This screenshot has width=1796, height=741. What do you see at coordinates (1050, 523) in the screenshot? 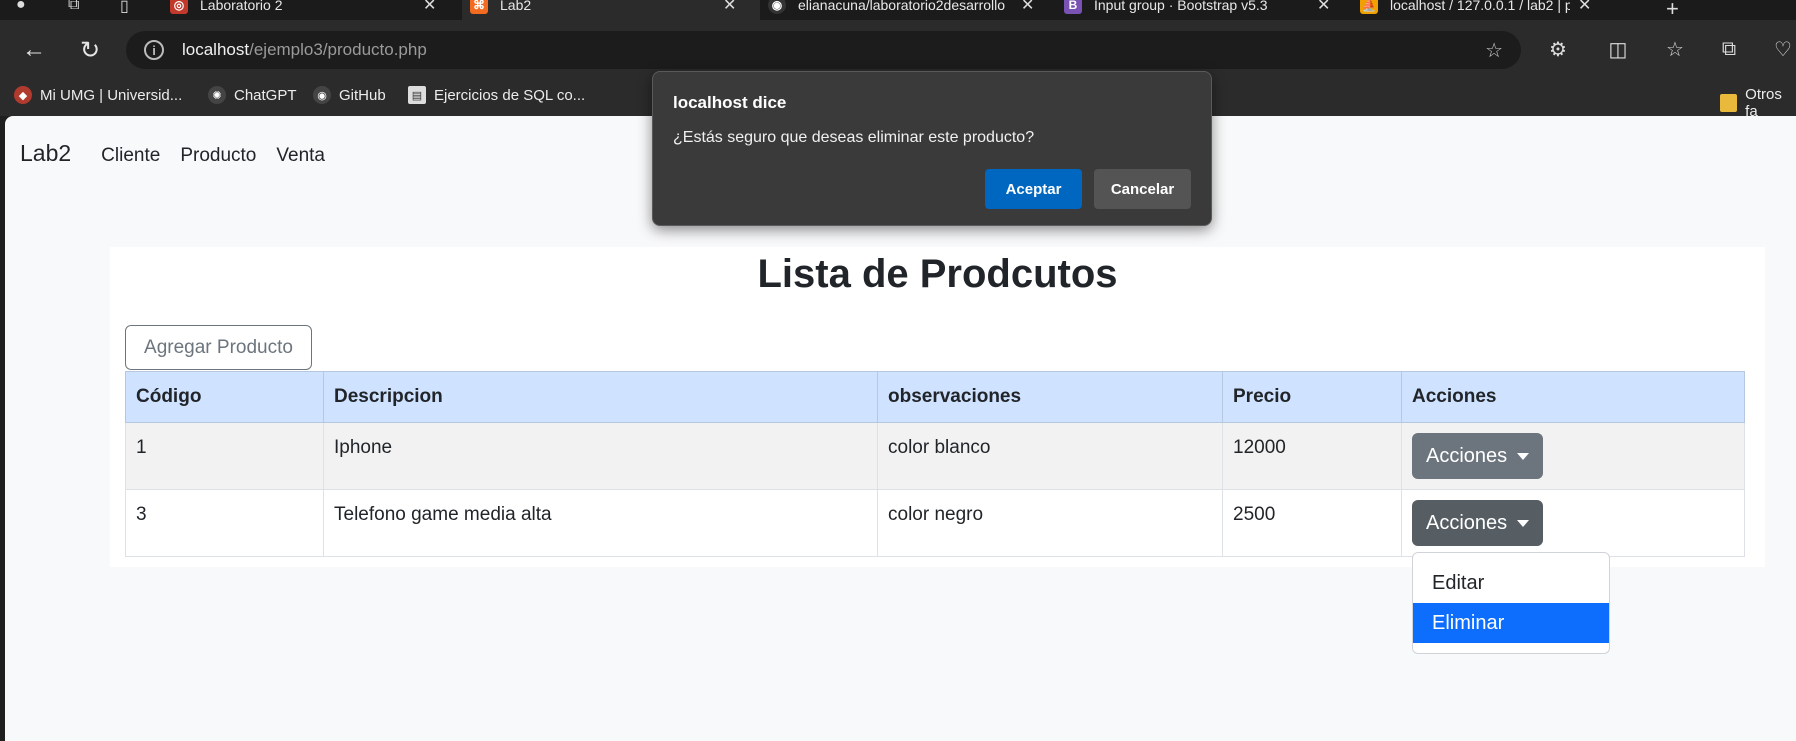
I see `cell-observaciones: color negro` at bounding box center [1050, 523].